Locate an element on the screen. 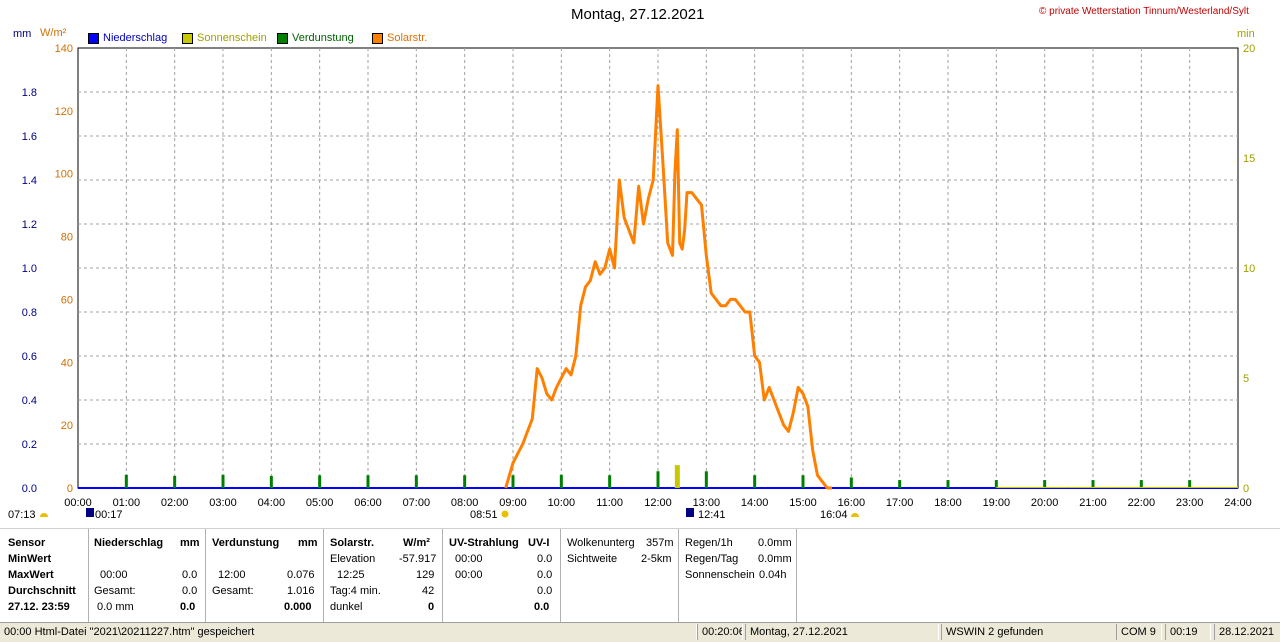 The height and width of the screenshot is (642, 1280). verdunstung-unit: mm is located at coordinates (308, 543).